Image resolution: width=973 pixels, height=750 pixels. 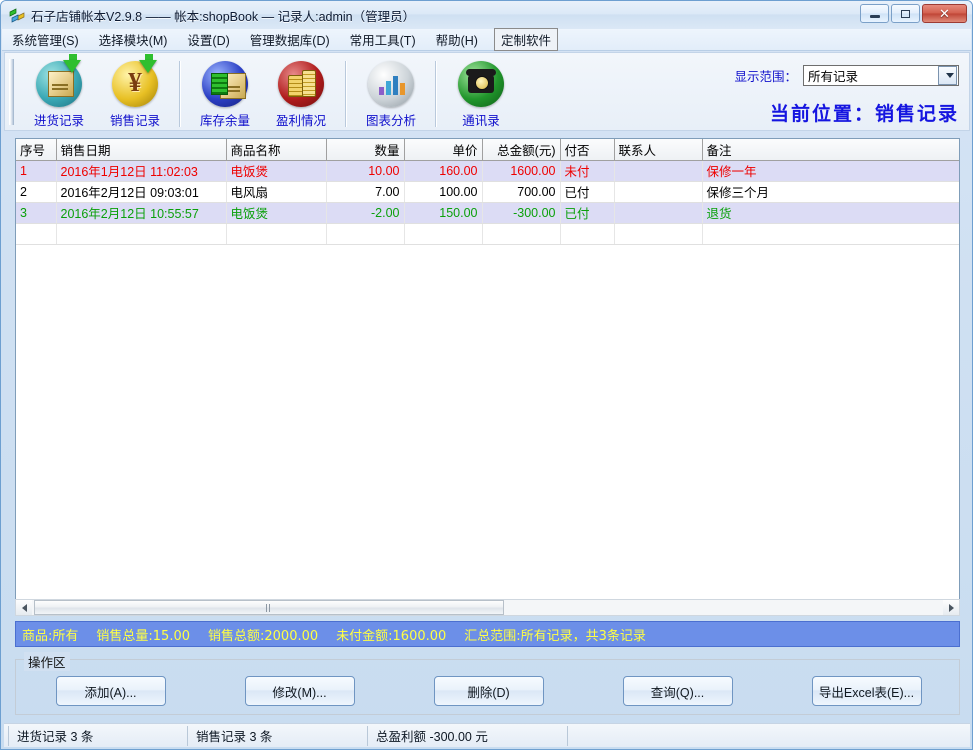 What do you see at coordinates (525, 39) in the screenshot?
I see `menu-custom-software: 定制软件` at bounding box center [525, 39].